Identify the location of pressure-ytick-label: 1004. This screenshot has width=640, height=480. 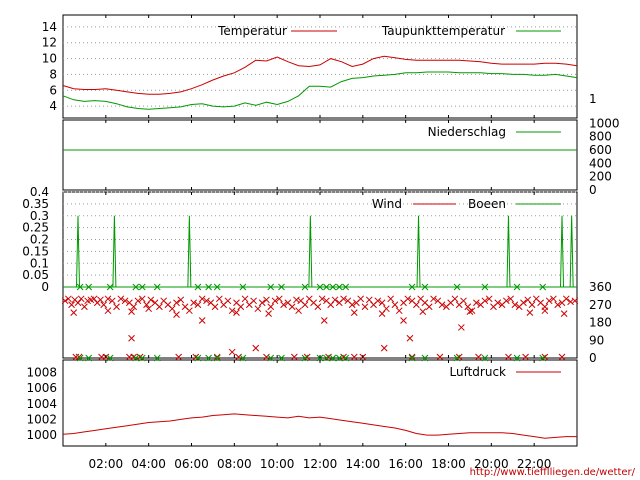
(41, 404).